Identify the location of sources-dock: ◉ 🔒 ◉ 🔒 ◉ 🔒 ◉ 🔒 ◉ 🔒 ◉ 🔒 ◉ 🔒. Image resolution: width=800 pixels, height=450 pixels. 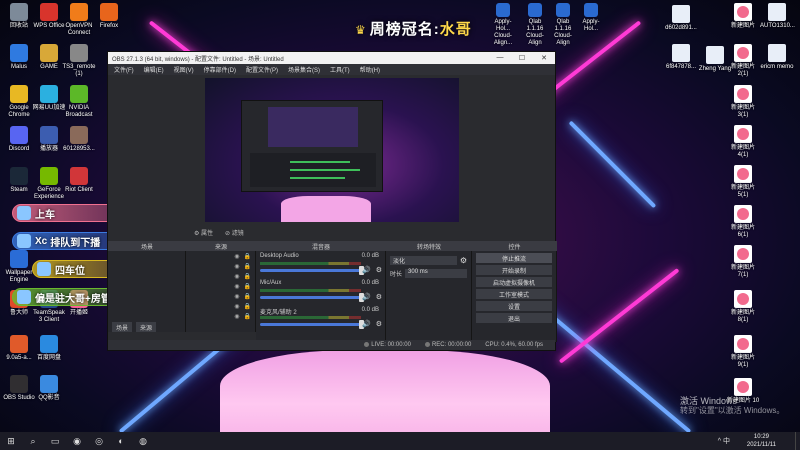
(221, 291).